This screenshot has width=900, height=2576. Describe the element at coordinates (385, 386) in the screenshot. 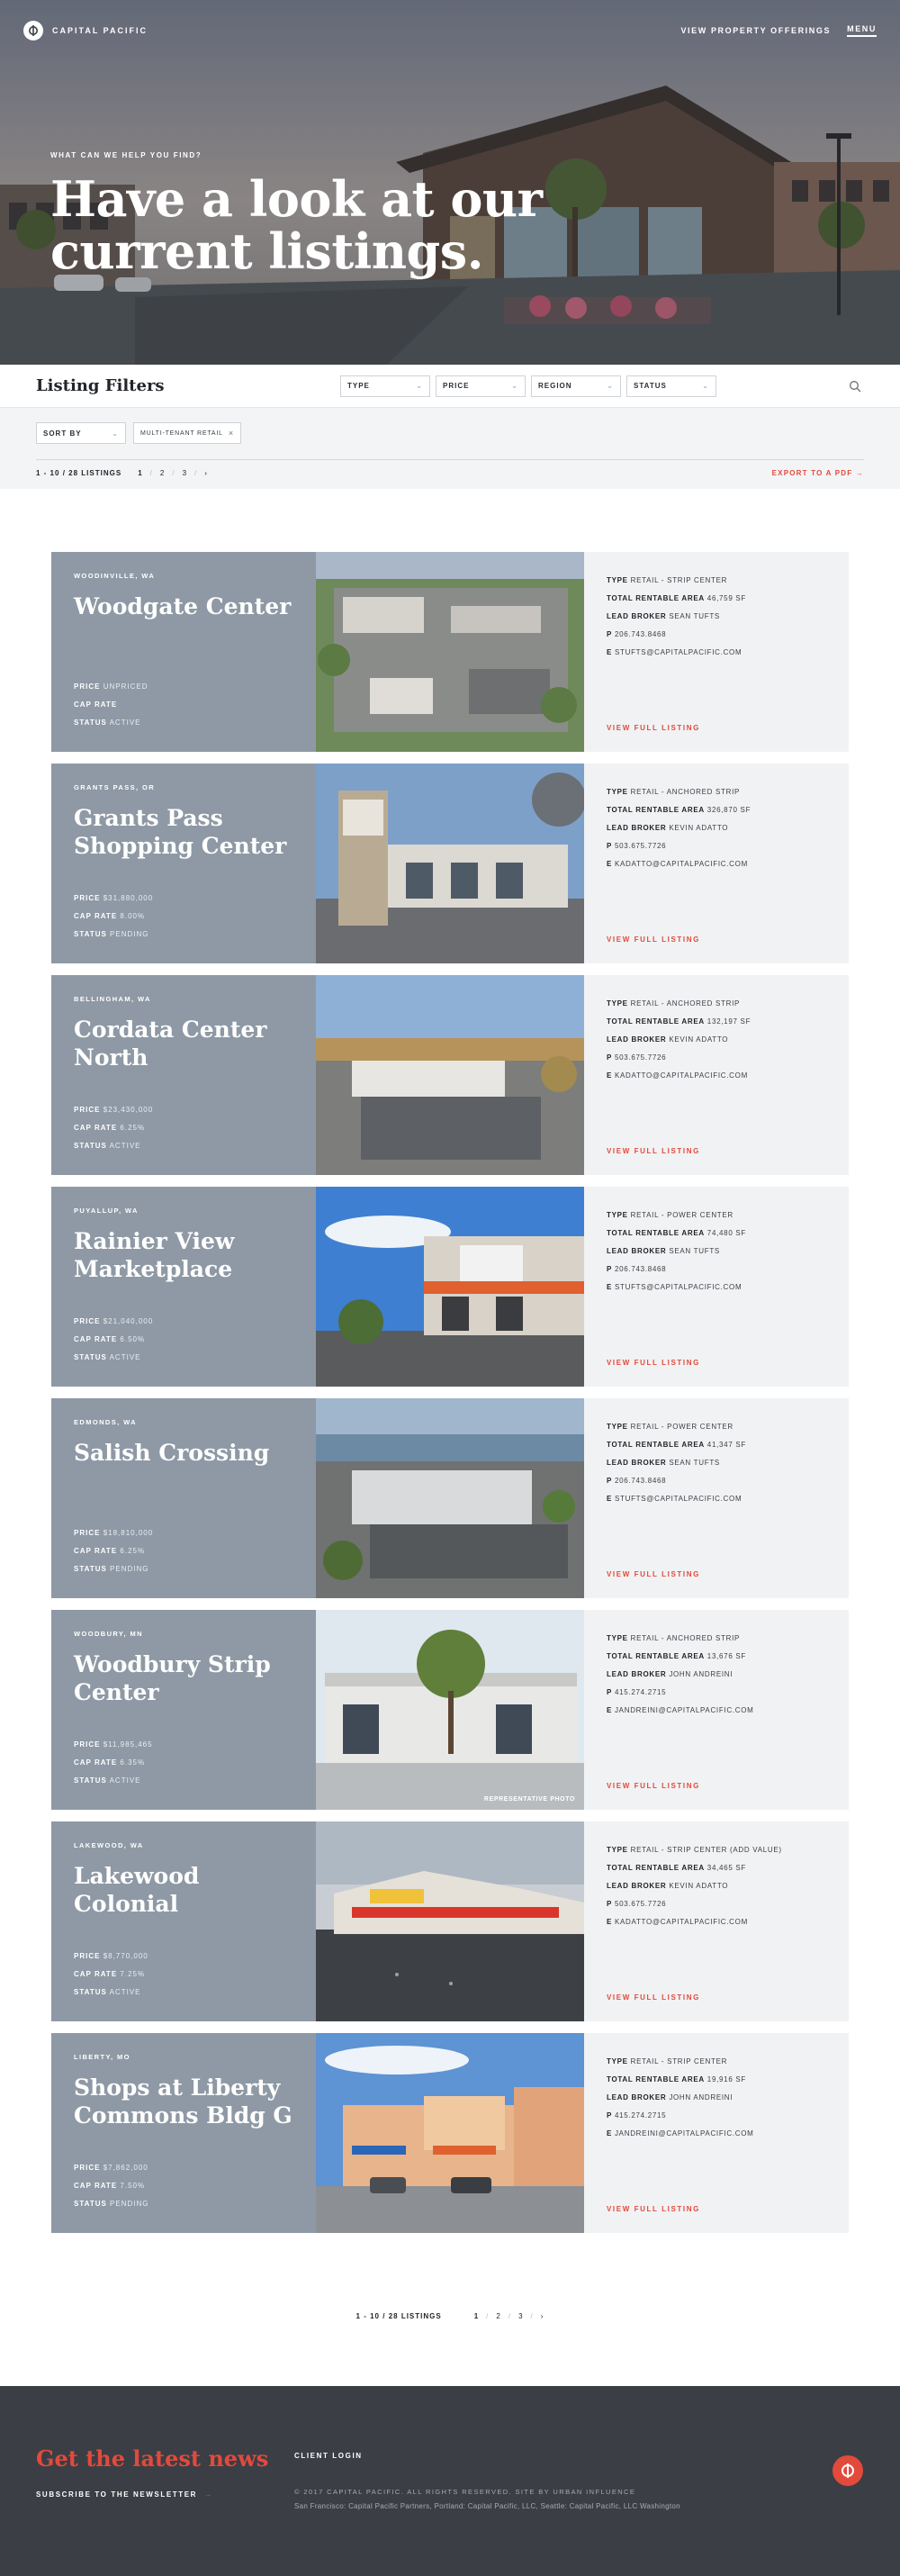

I see `filter-type-select: TYPE ⌄` at that location.